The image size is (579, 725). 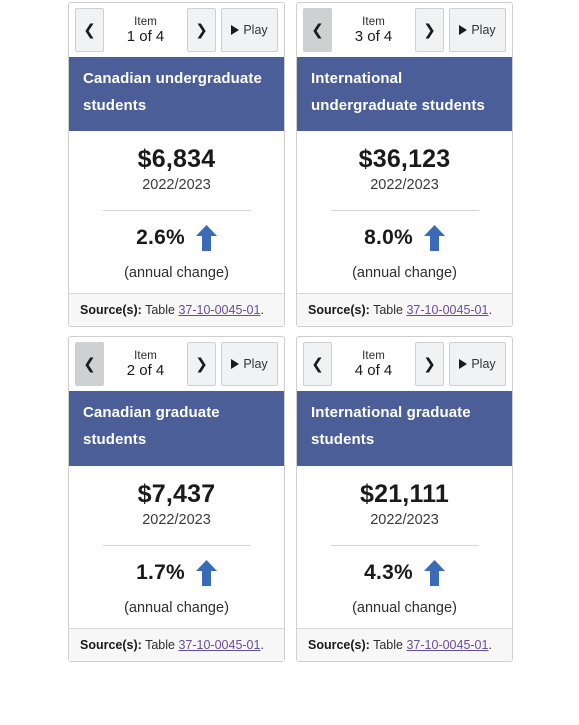 I want to click on item-counter: Item 1 of 4, so click(x=145, y=30).